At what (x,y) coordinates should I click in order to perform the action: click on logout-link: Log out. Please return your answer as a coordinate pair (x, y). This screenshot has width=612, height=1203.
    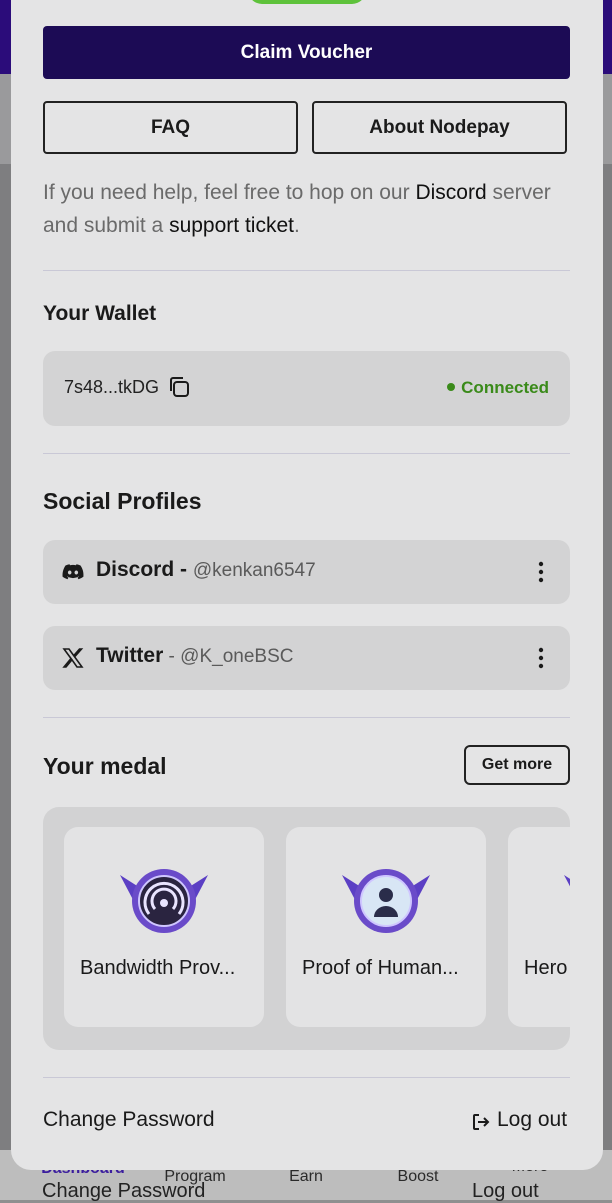
    Looking at the image, I should click on (532, 1120).